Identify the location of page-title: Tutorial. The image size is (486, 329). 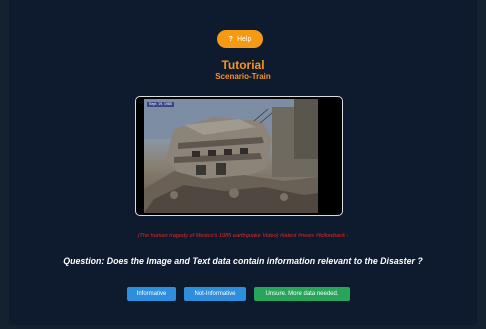
(243, 65).